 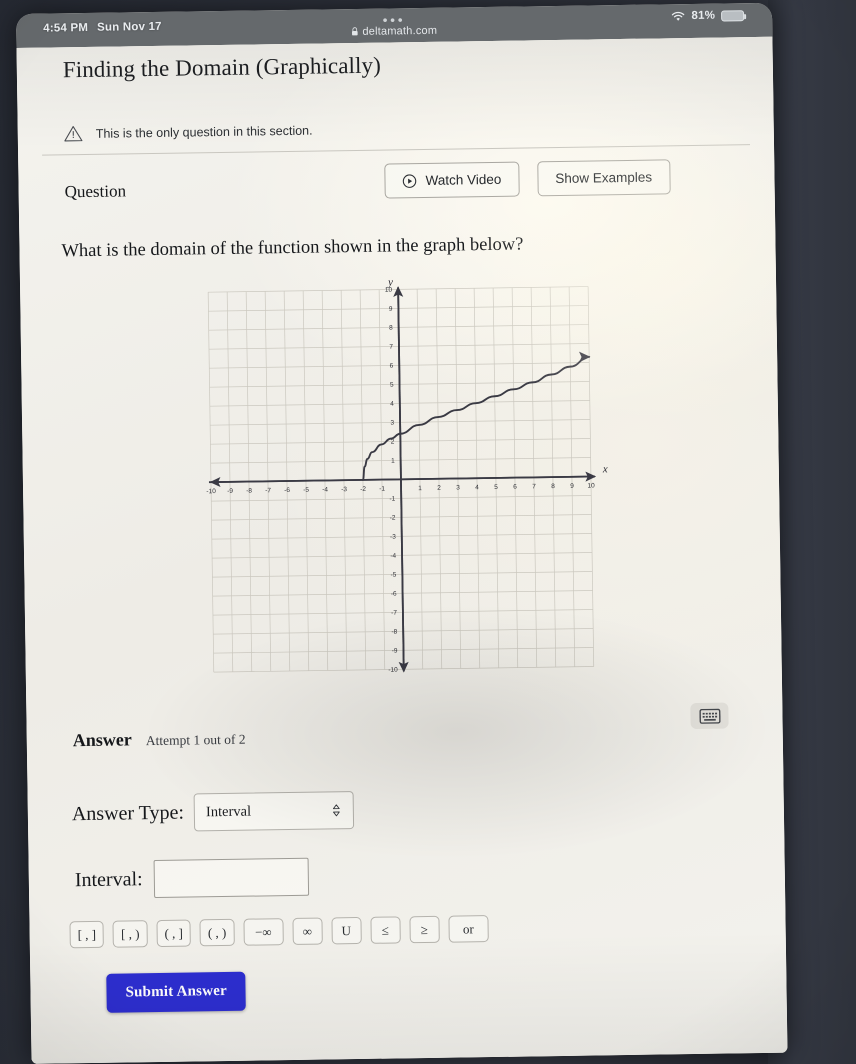 I want to click on question-action-buttons: Watch Video Show Examples, so click(x=527, y=179).